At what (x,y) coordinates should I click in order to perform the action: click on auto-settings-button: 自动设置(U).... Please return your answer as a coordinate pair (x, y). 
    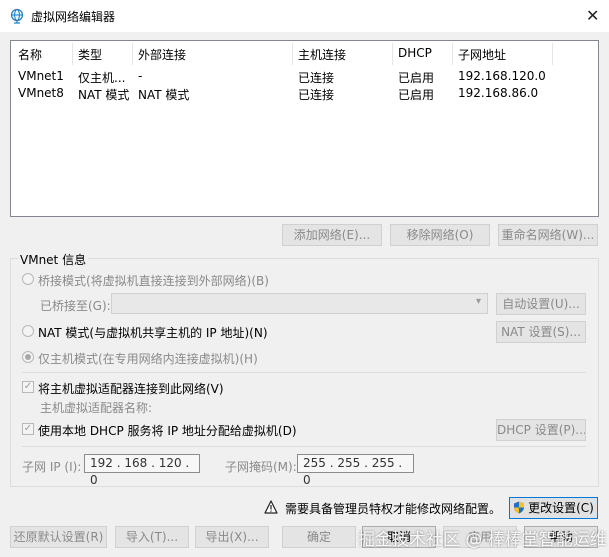
    Looking at the image, I should click on (541, 304).